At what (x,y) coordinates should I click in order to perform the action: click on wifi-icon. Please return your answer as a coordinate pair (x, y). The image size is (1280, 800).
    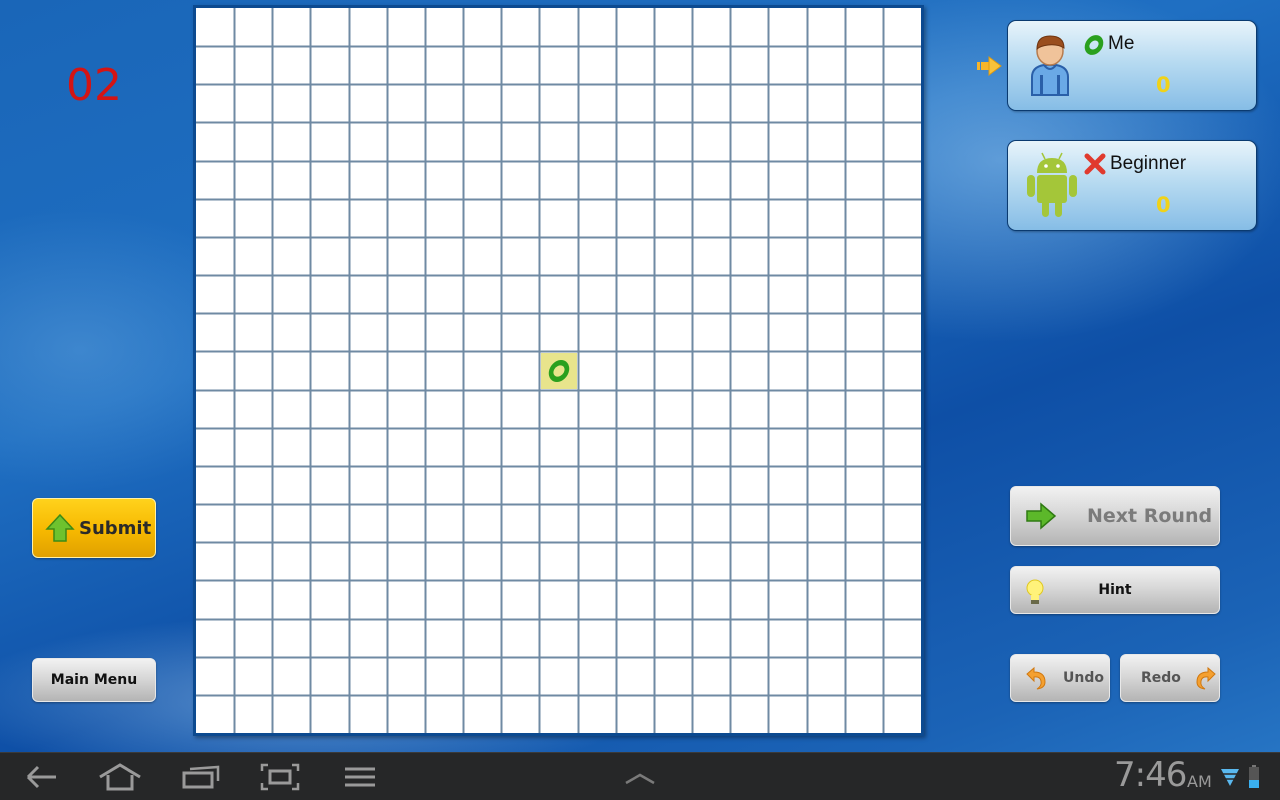
    Looking at the image, I should click on (1230, 777).